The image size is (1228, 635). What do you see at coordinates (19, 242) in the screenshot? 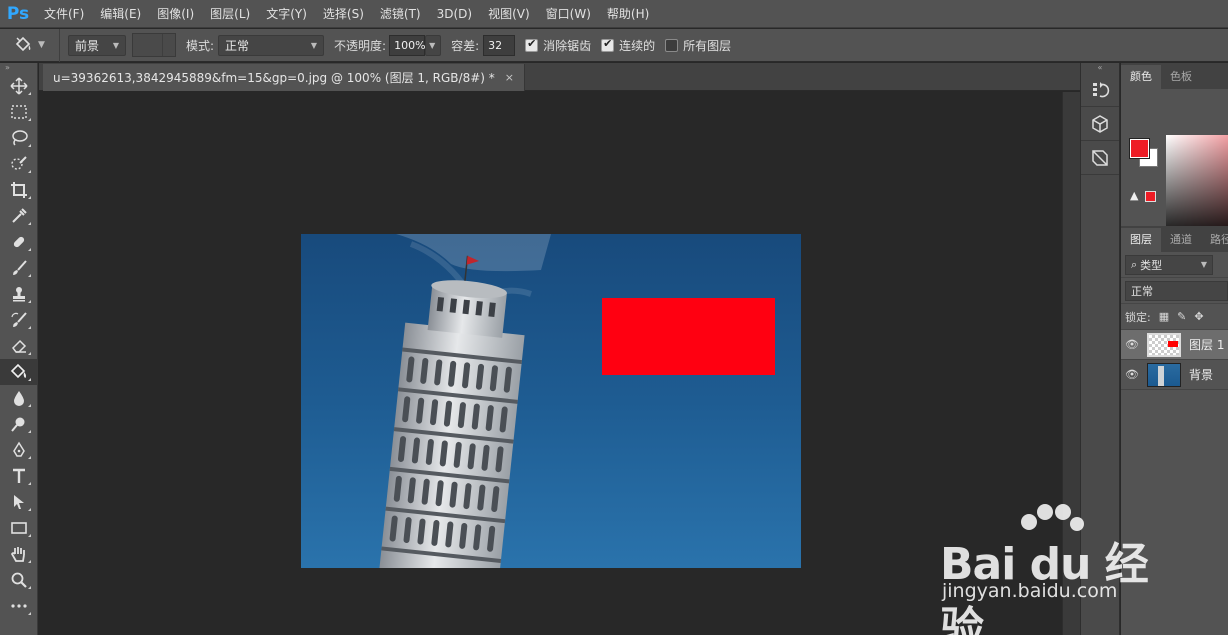
I see `healing-tool` at bounding box center [19, 242].